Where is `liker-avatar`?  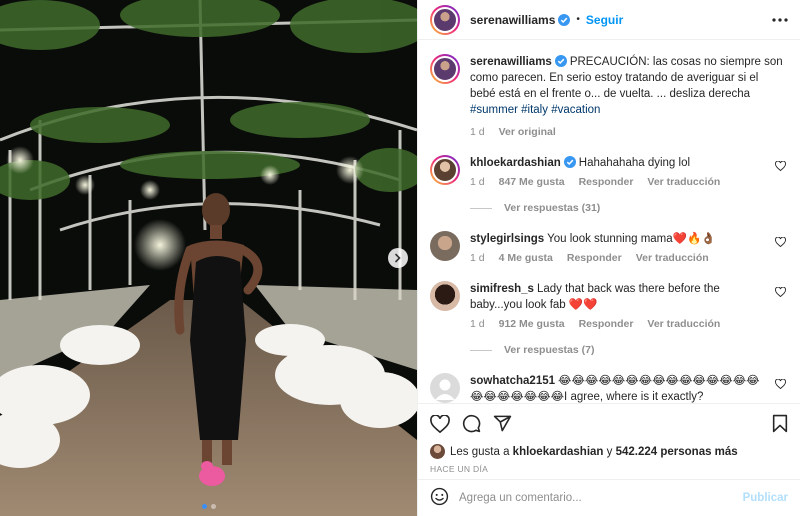
liker-avatar is located at coordinates (437, 451).